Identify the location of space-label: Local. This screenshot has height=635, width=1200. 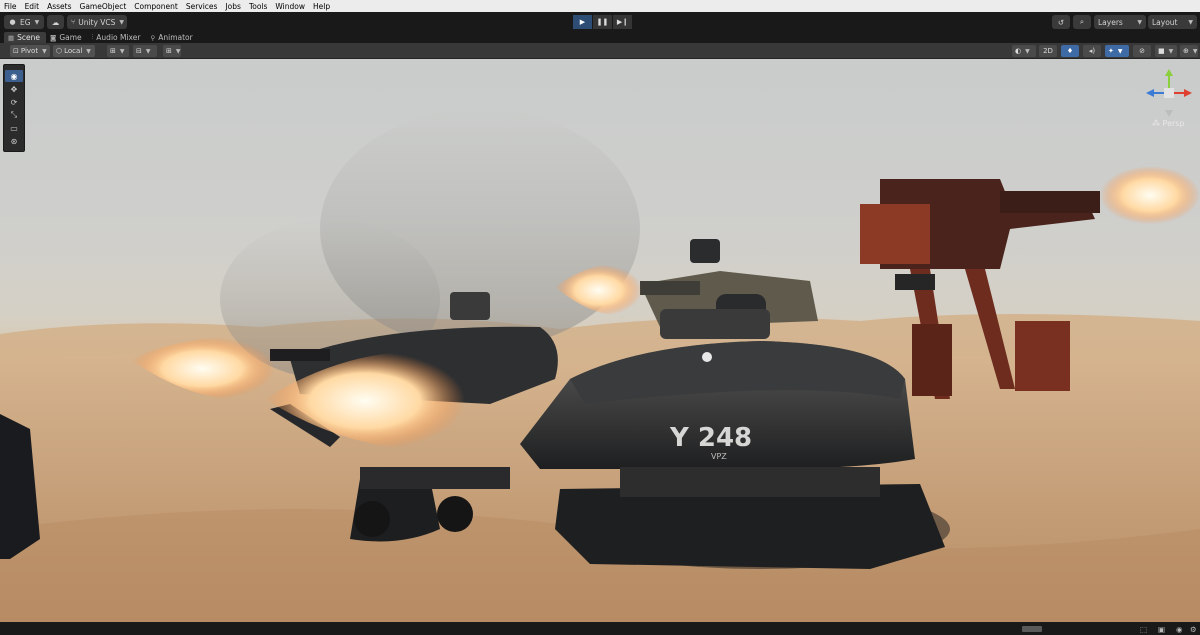
(73, 51).